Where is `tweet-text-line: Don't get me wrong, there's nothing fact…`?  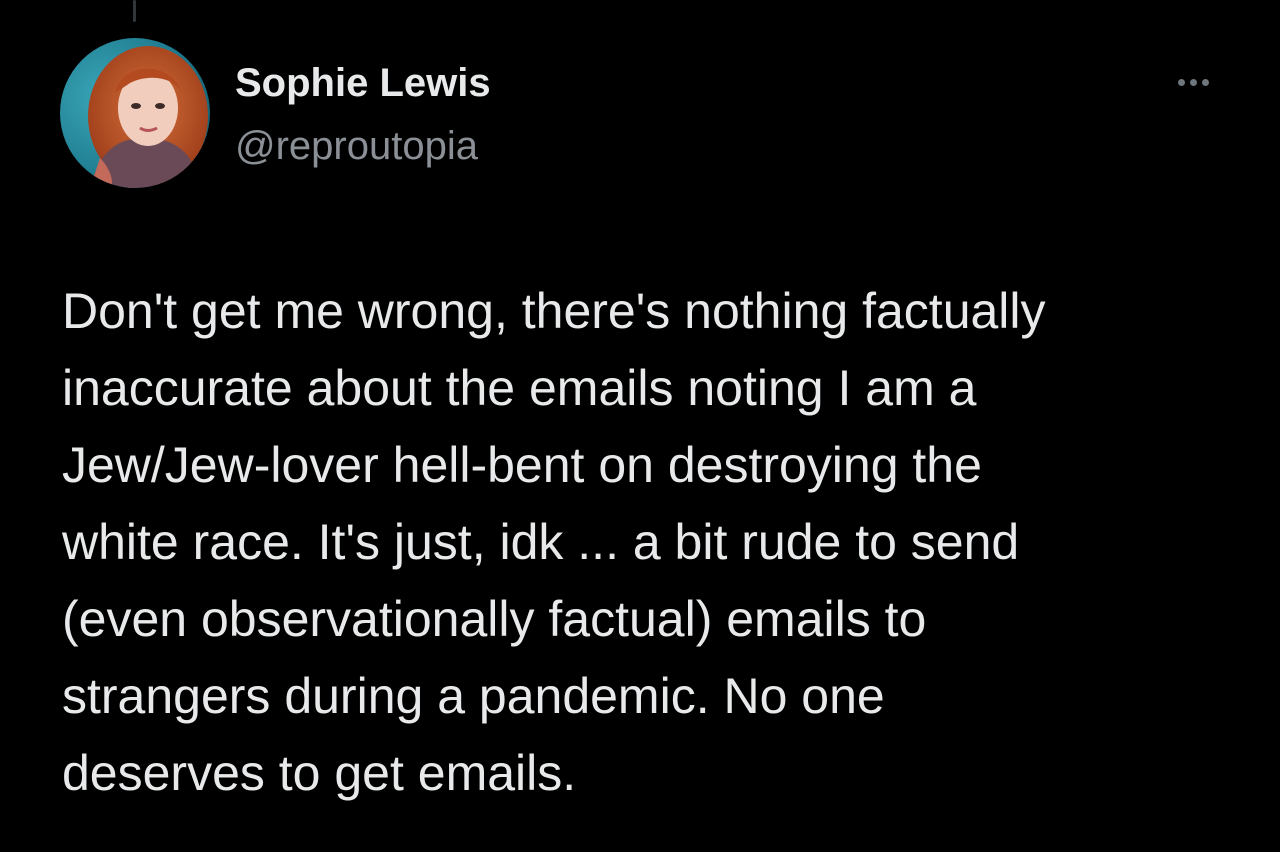 tweet-text-line: Don't get me wrong, there's nothing fact… is located at coordinates (554, 311).